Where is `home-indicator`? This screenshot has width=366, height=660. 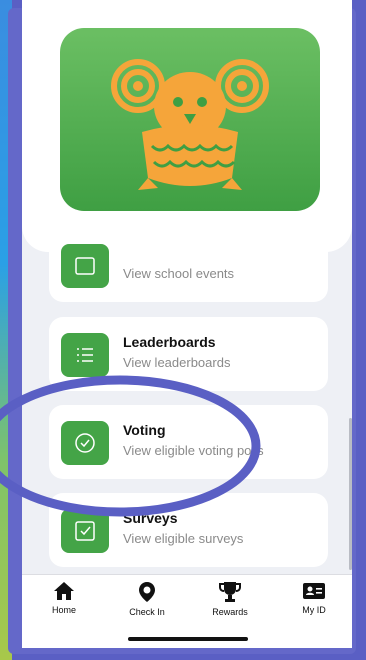
home-indicator is located at coordinates (188, 639).